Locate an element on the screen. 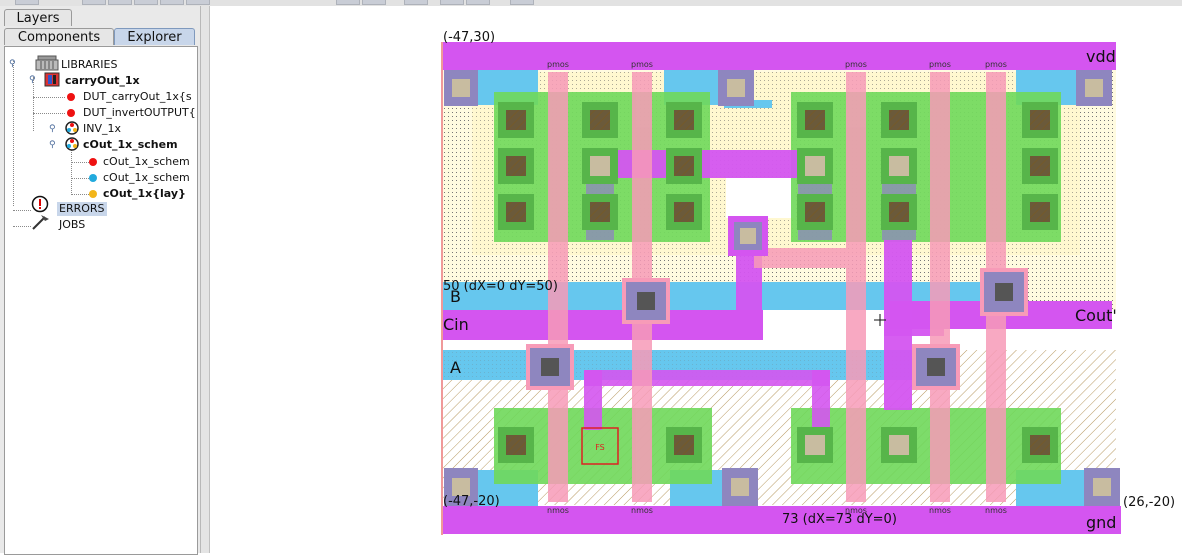  measure-horizontal: 73 (dX=73 dY=0) is located at coordinates (839, 519).